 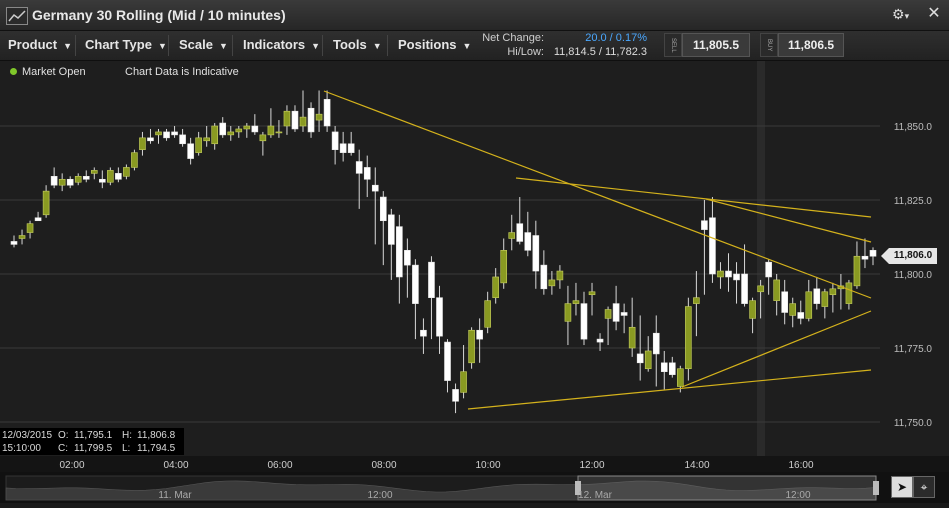 What do you see at coordinates (934, 14) in the screenshot?
I see `close-icon: ✕` at bounding box center [934, 14].